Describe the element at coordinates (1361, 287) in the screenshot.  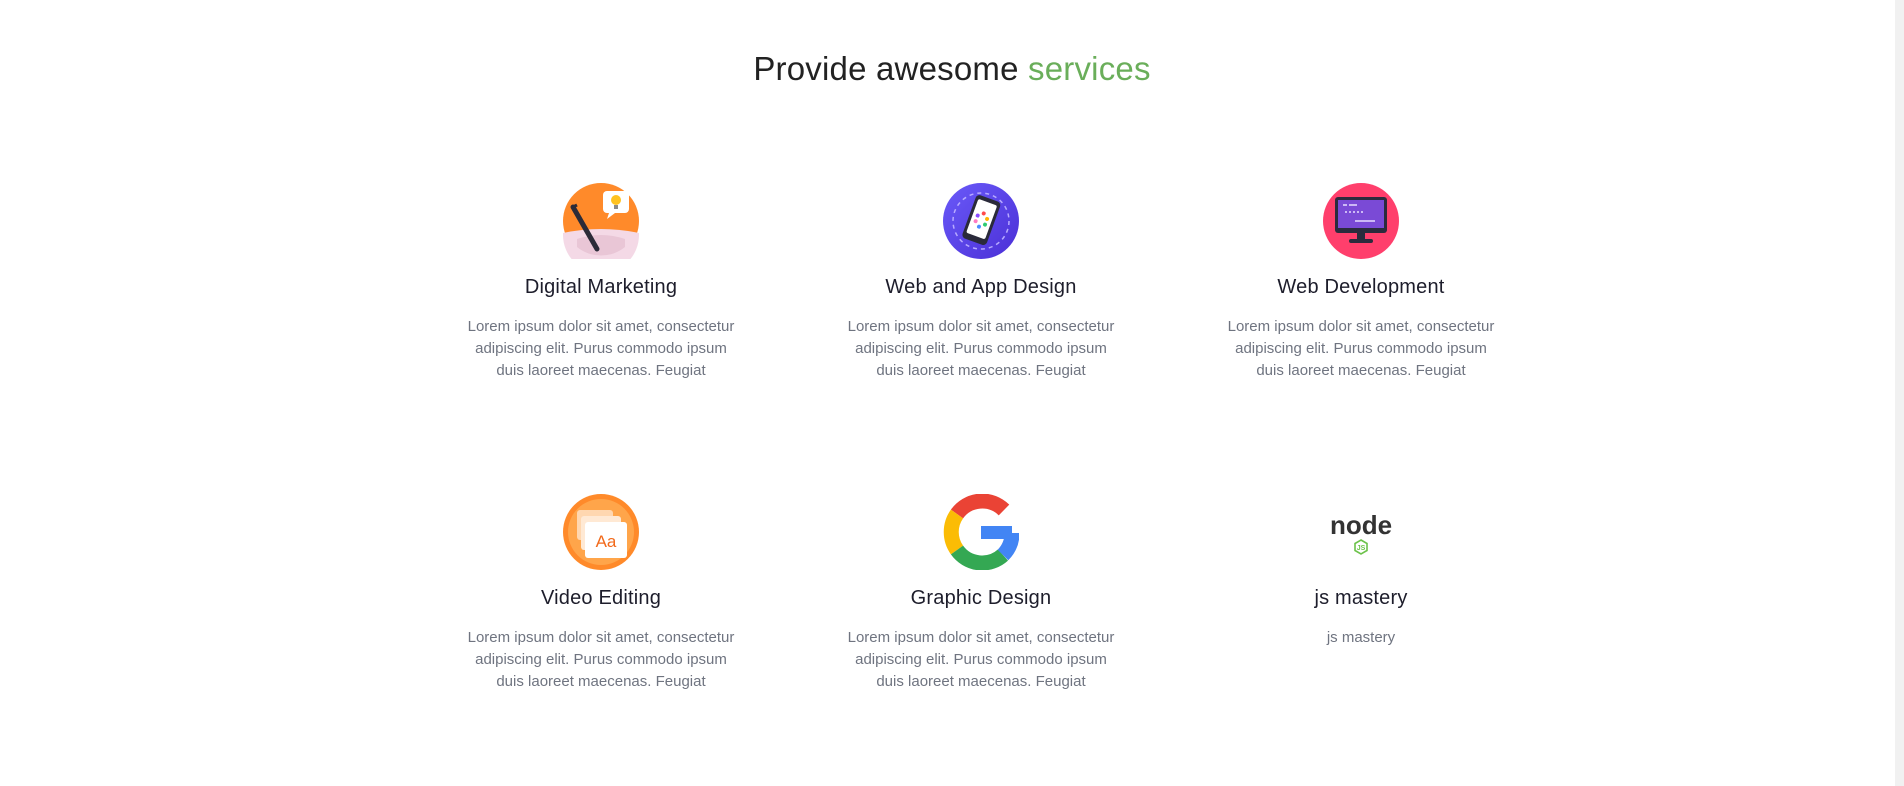
I see `service-title: Web Development` at that location.